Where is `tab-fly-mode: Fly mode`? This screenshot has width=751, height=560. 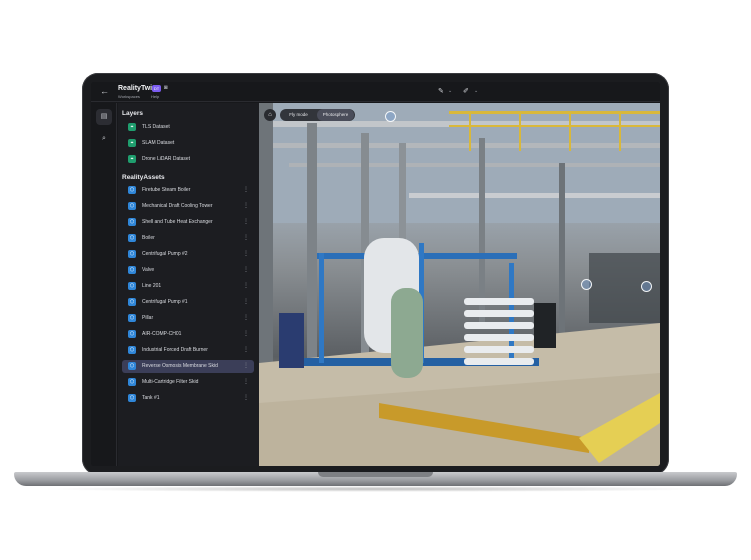 tab-fly-mode: Fly mode is located at coordinates (298, 115).